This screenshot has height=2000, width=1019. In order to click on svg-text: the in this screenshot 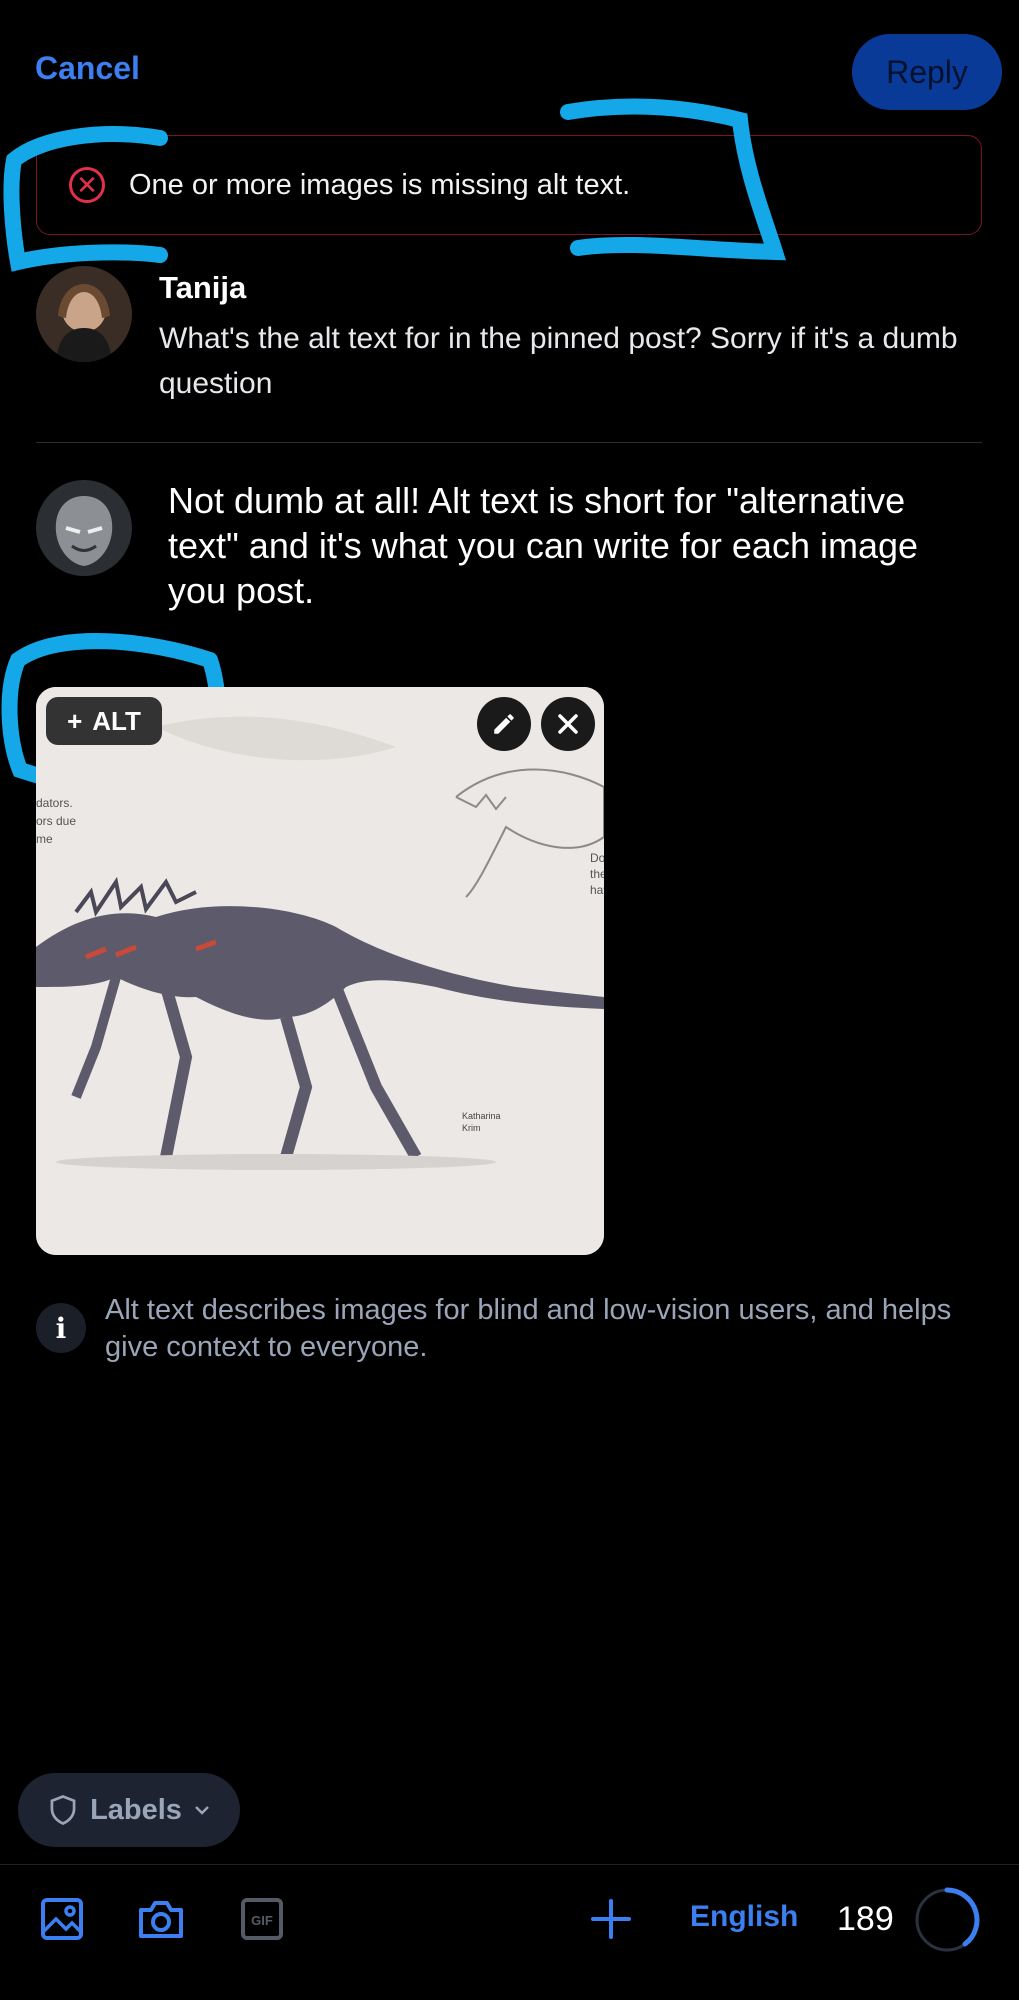, I will do `click(597, 874)`.